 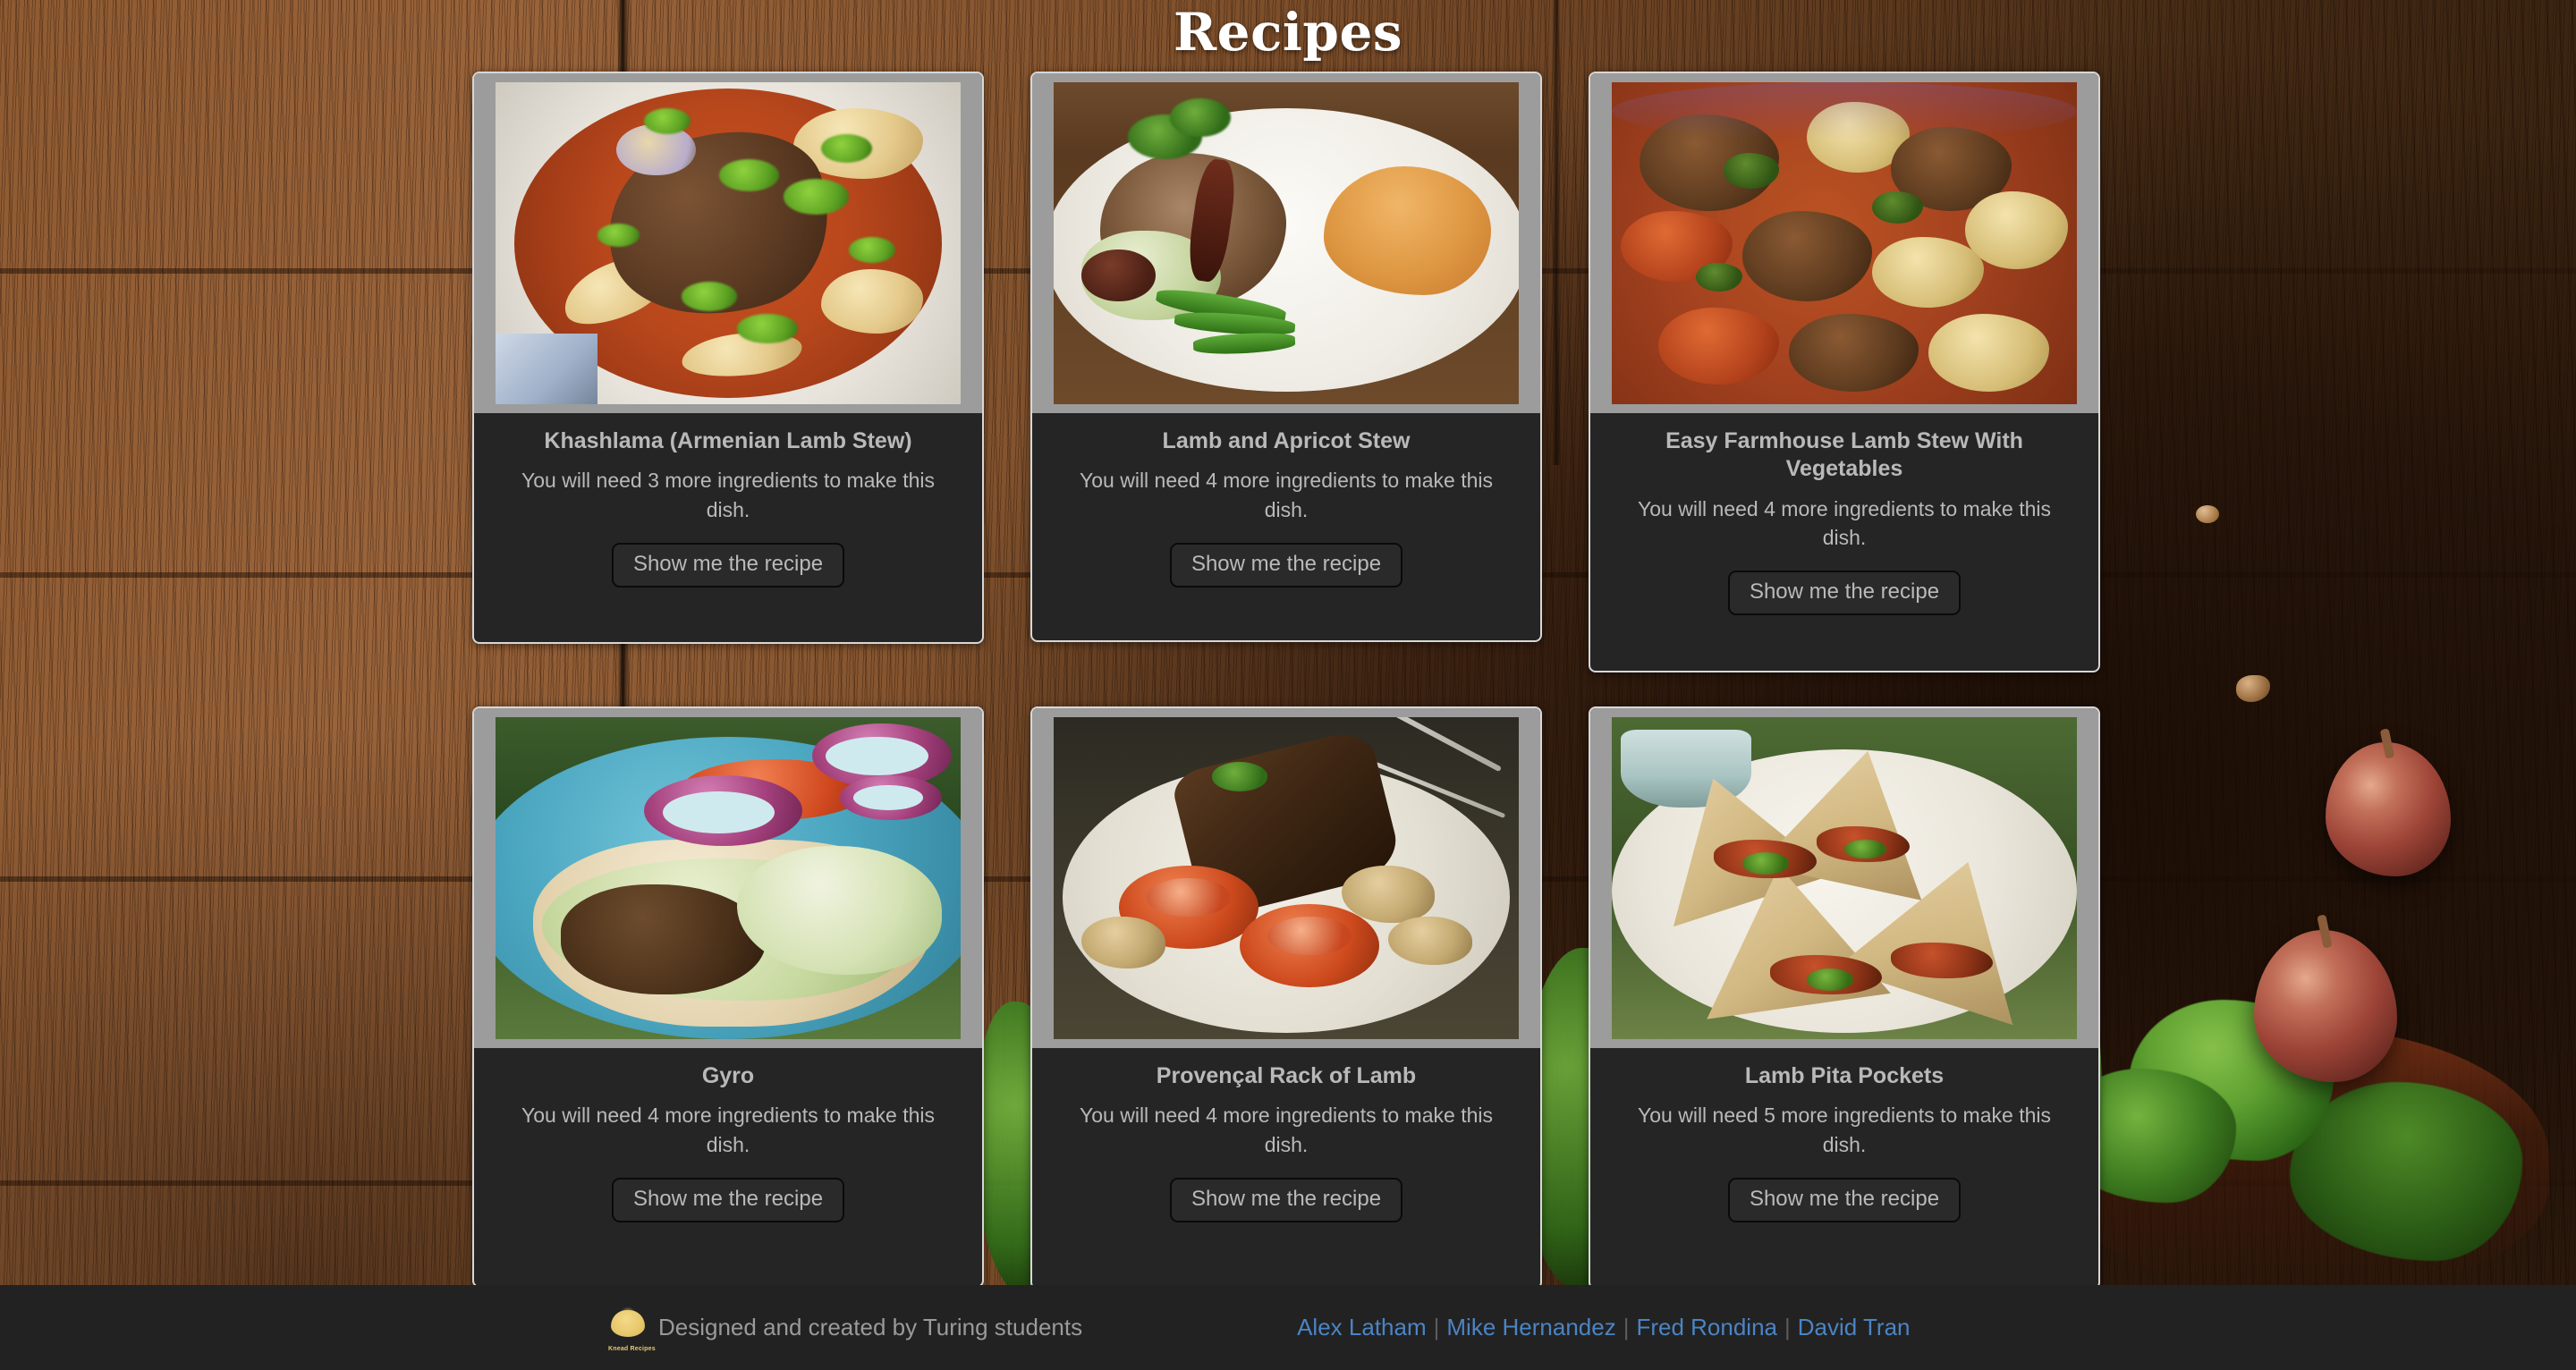 I want to click on footer-link-alex-latham: Alex Latham, so click(x=1362, y=1327).